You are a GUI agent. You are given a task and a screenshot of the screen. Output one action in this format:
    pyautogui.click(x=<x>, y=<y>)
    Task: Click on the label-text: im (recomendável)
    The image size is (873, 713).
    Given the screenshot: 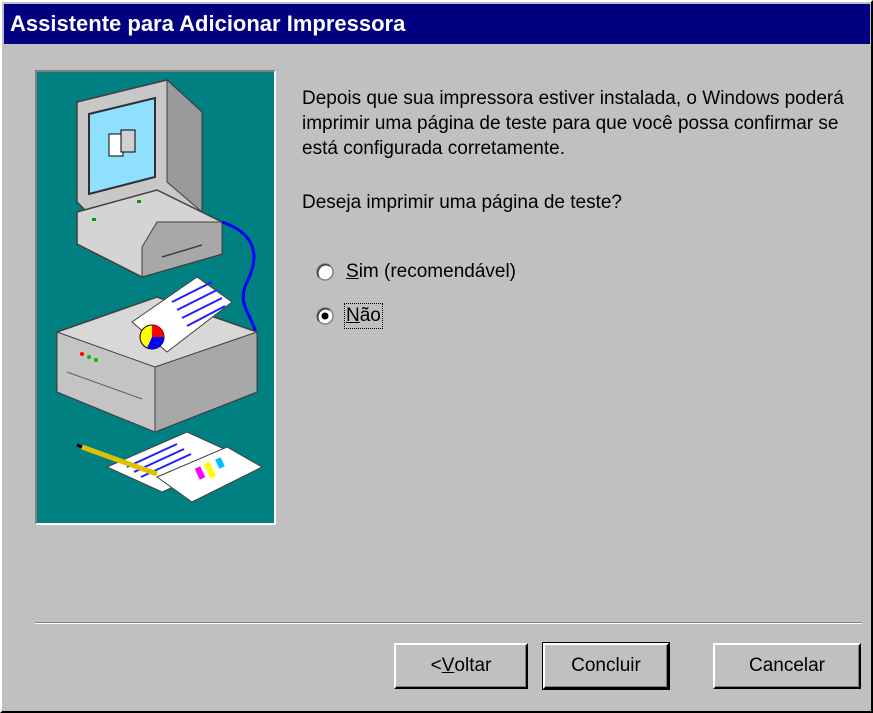 What is the action you would take?
    pyautogui.click(x=437, y=271)
    